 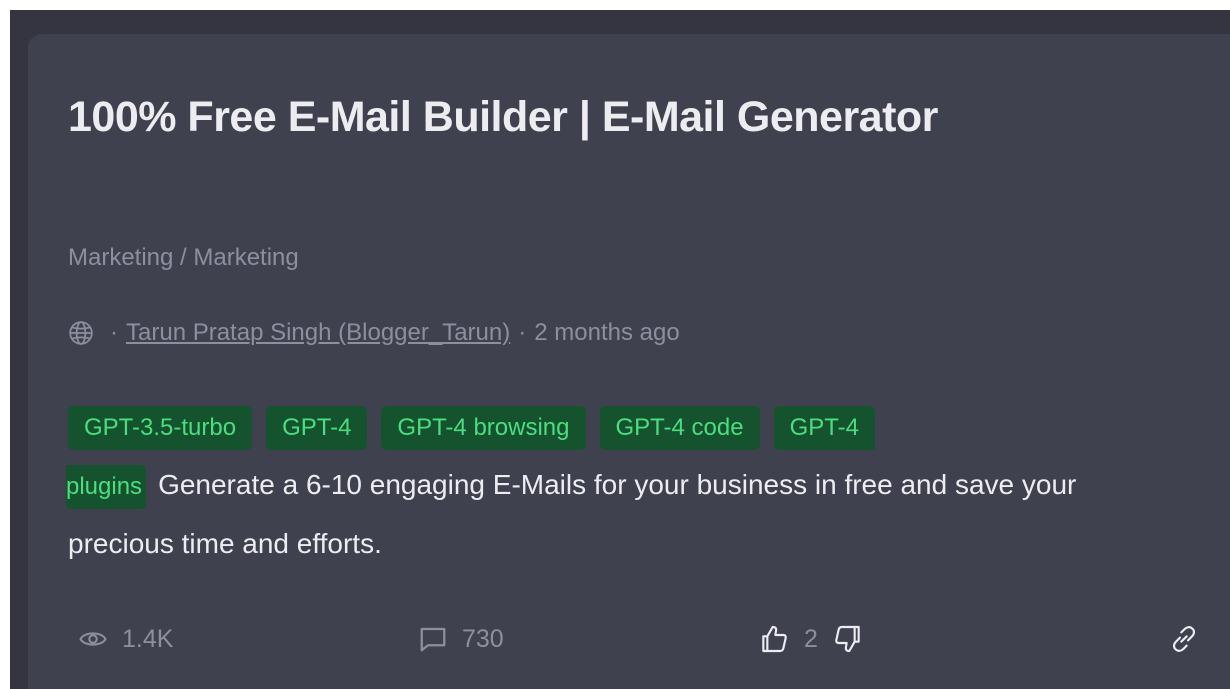 What do you see at coordinates (433, 639) in the screenshot?
I see `comment-icon` at bounding box center [433, 639].